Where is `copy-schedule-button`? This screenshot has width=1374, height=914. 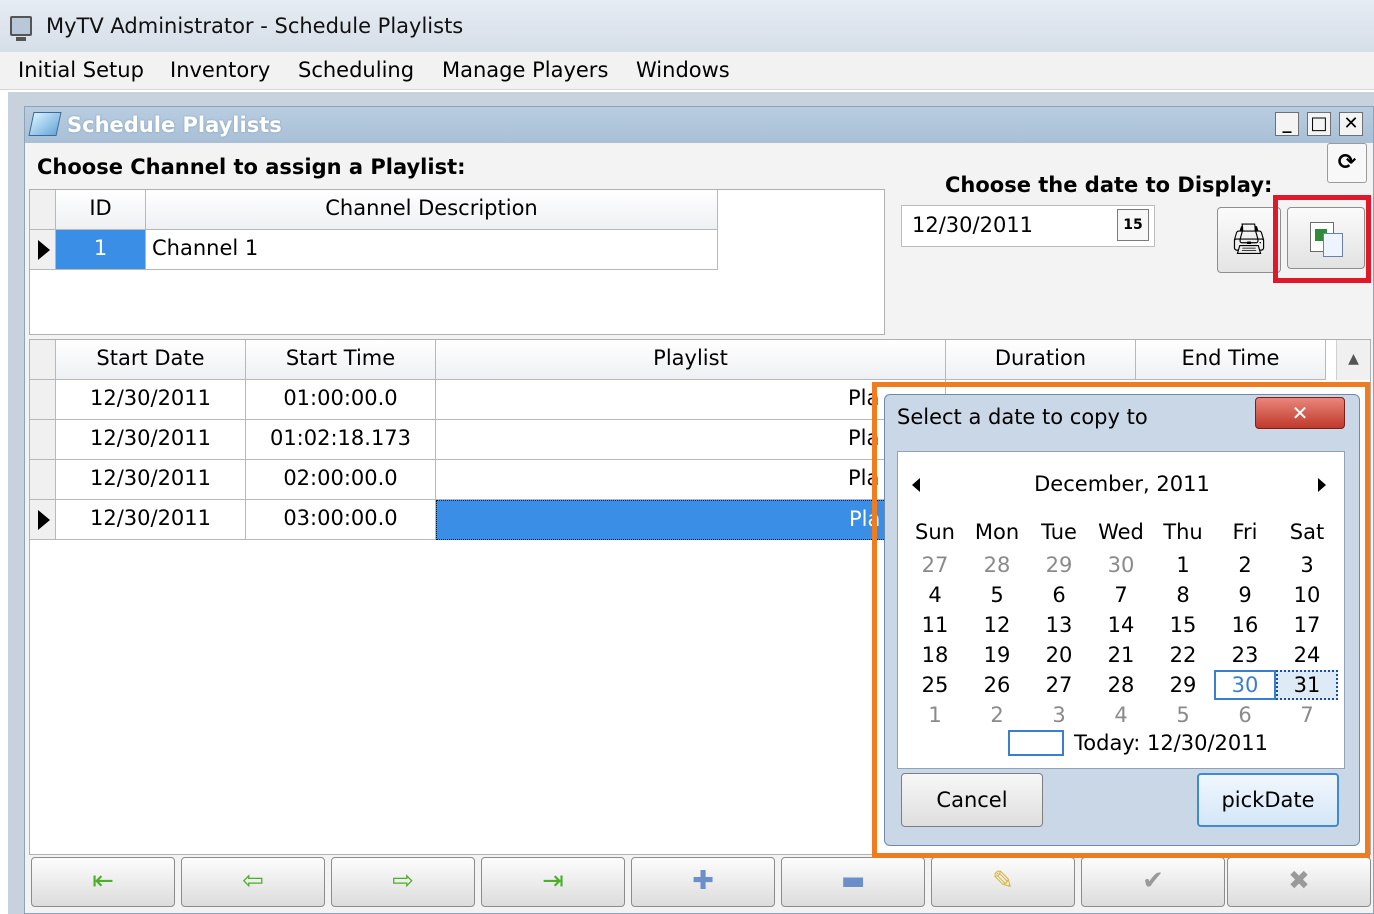
copy-schedule-button is located at coordinates (1326, 238).